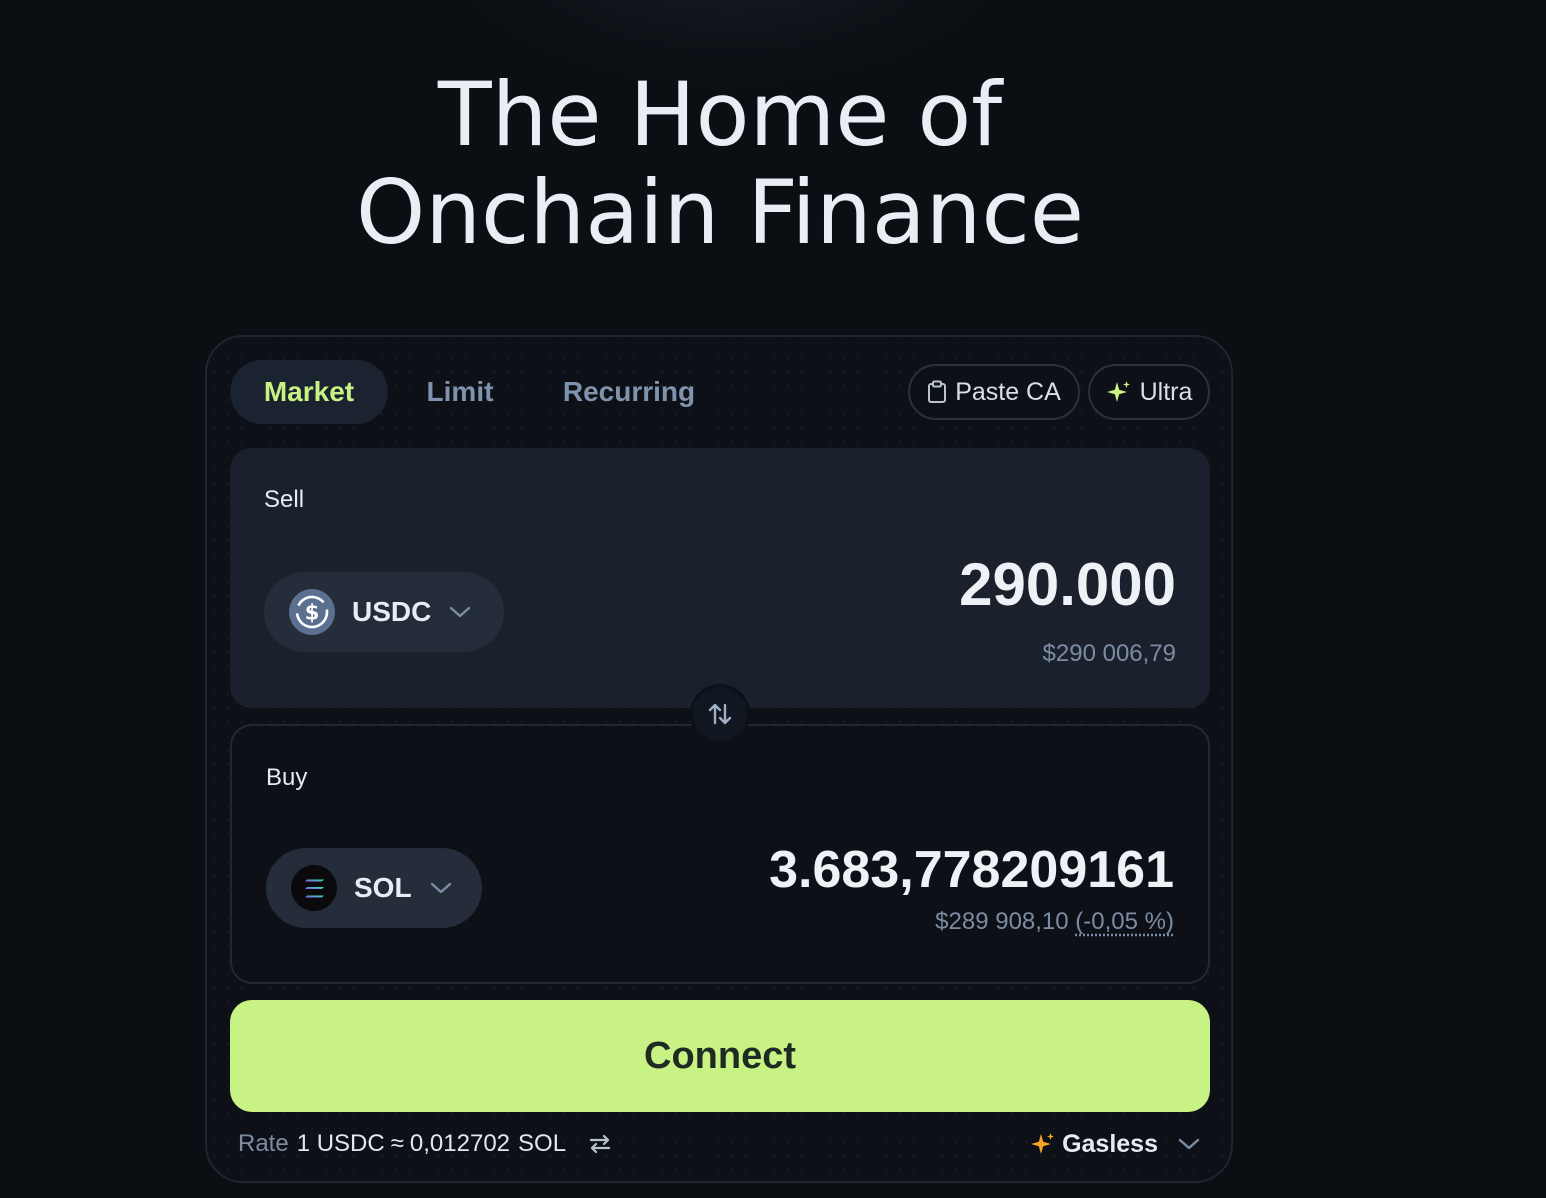  What do you see at coordinates (340, 1143) in the screenshot?
I see `rate-from: 1 USDC` at bounding box center [340, 1143].